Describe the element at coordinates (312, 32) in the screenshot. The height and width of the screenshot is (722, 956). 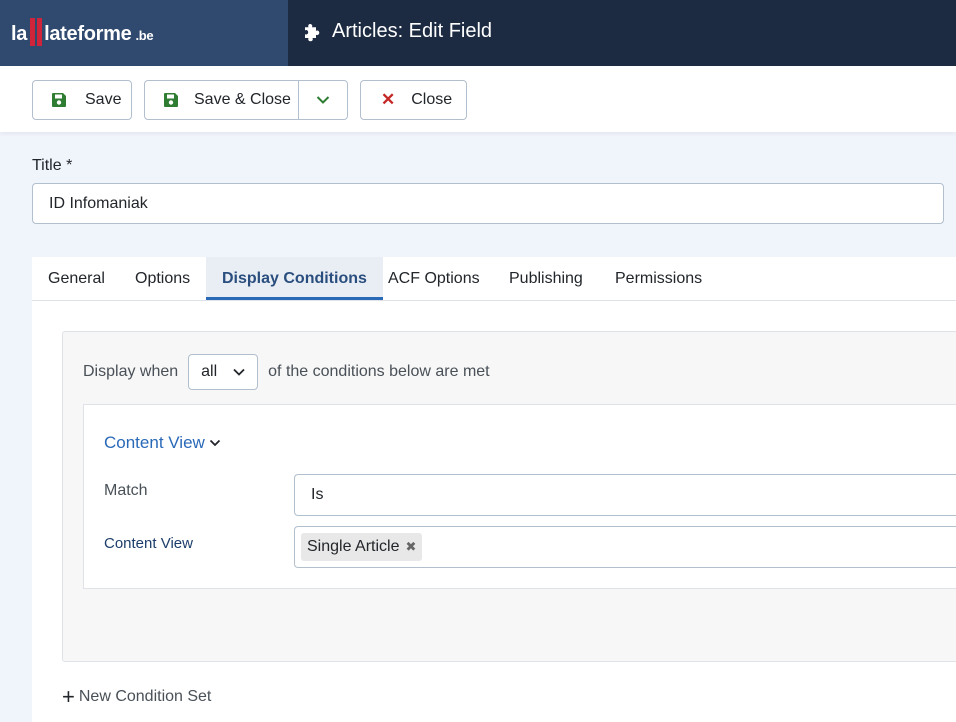
I see `puzzle-icon` at that location.